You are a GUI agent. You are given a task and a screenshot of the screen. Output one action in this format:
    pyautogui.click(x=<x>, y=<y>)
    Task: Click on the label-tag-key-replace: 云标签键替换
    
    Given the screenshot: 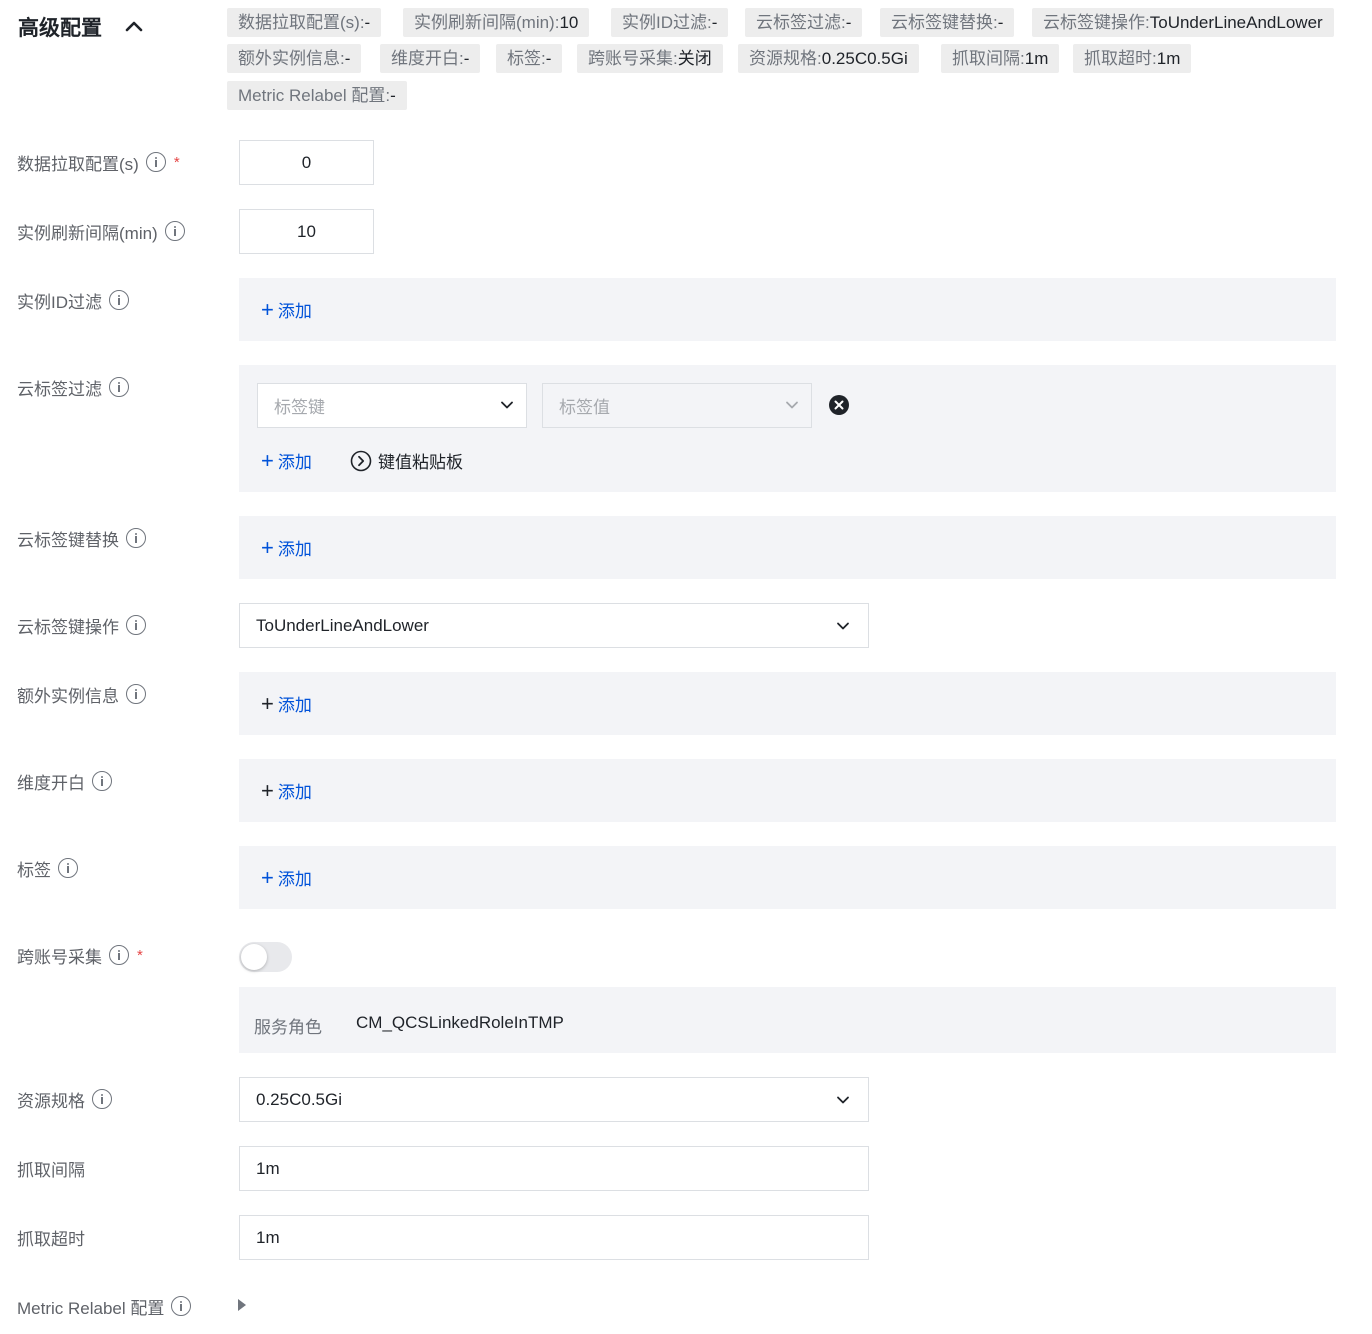 What is the action you would take?
    pyautogui.click(x=81, y=538)
    